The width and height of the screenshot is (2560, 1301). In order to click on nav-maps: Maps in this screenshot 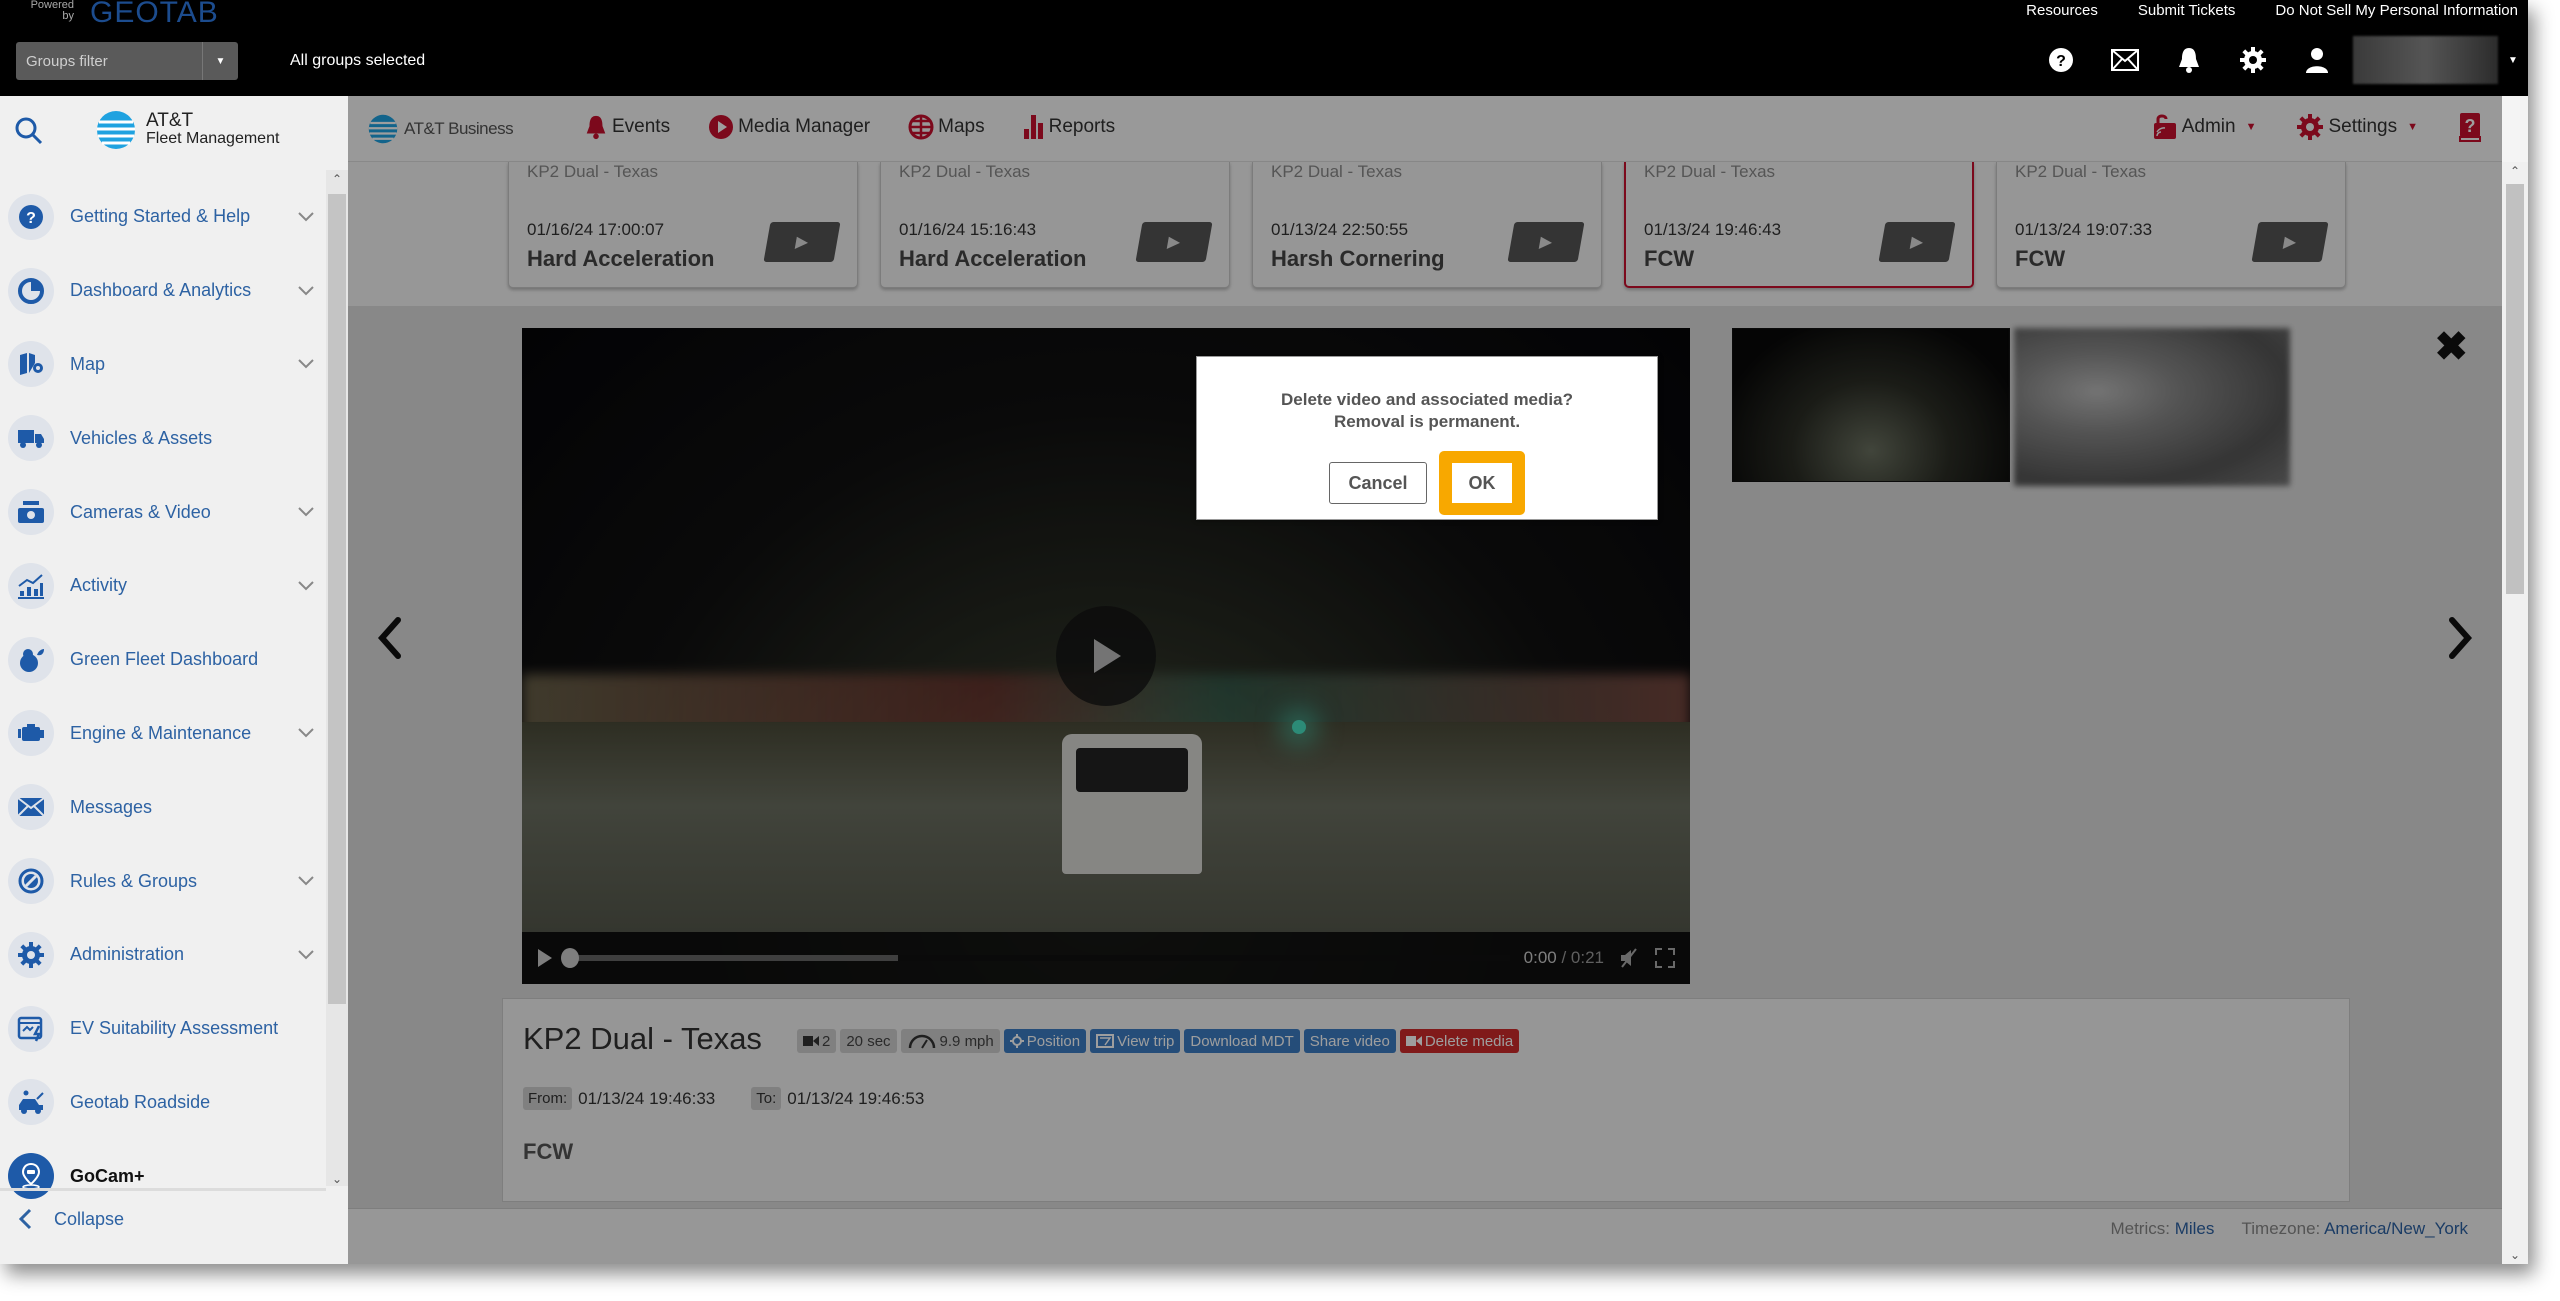, I will do `click(946, 127)`.